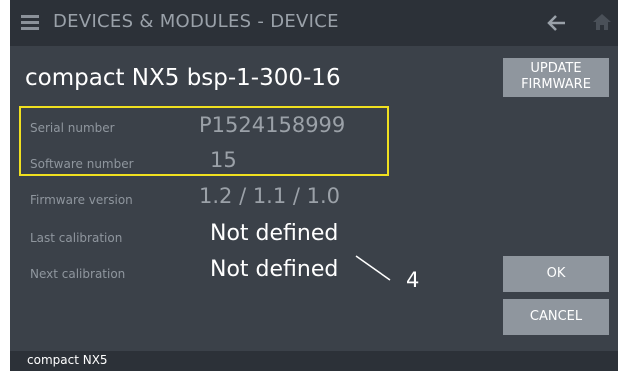 The height and width of the screenshot is (371, 628). What do you see at coordinates (78, 274) in the screenshot?
I see `next-calibration-label: Next calibration` at bounding box center [78, 274].